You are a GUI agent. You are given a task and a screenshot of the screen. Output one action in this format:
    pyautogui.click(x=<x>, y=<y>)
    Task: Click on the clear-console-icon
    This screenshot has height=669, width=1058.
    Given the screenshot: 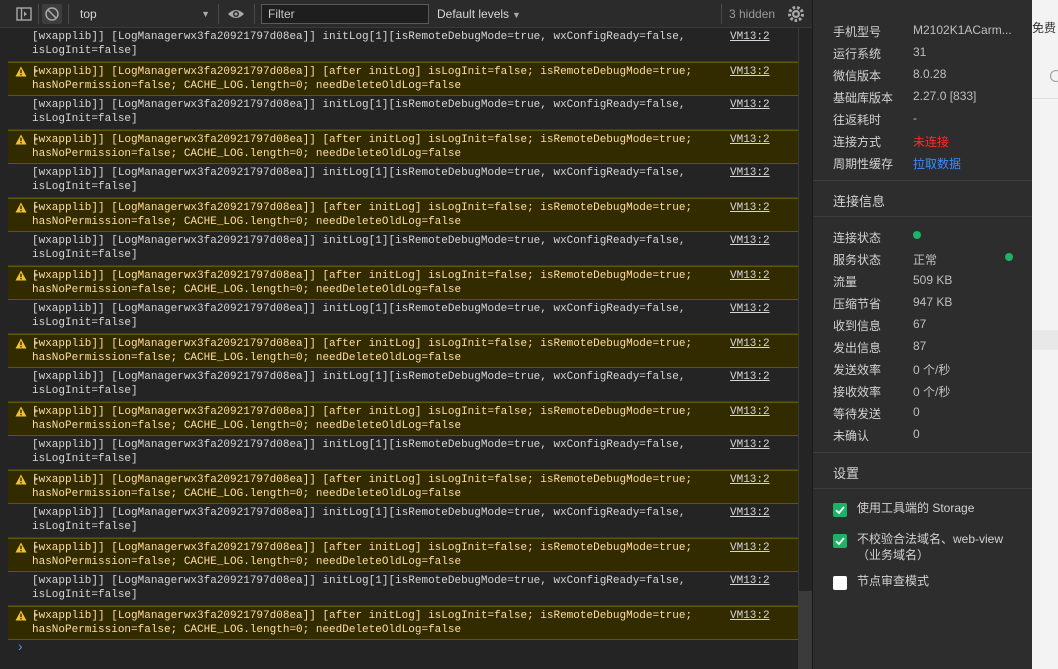 What is the action you would take?
    pyautogui.click(x=52, y=14)
    